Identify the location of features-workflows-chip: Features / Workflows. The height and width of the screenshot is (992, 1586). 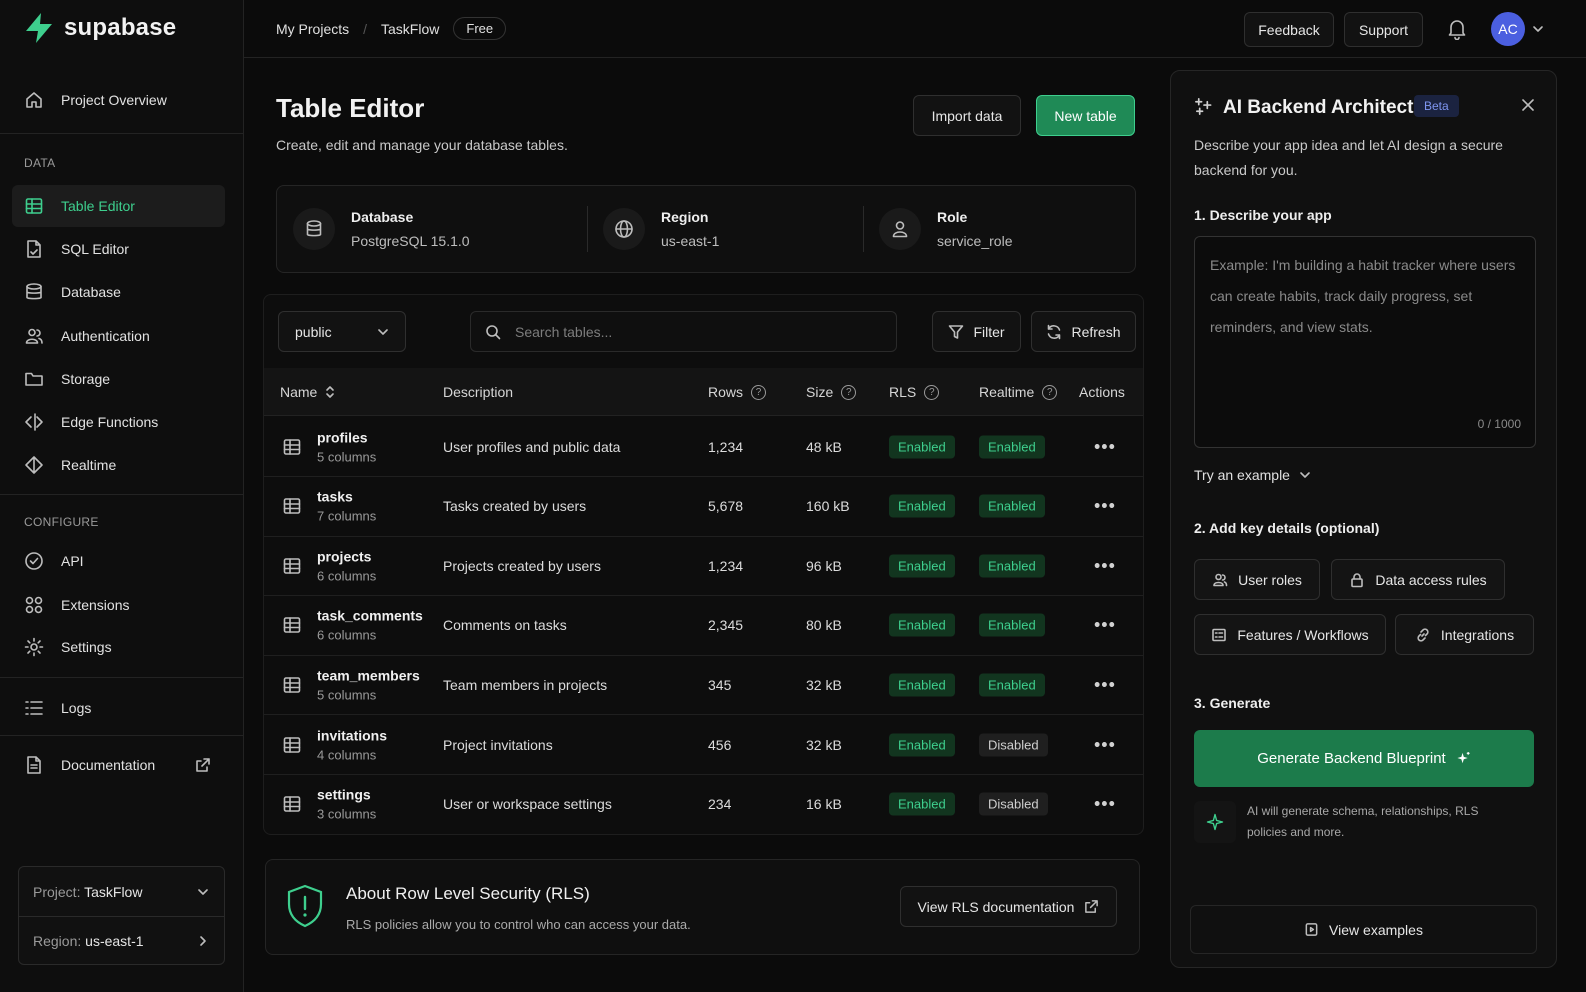
(1290, 634).